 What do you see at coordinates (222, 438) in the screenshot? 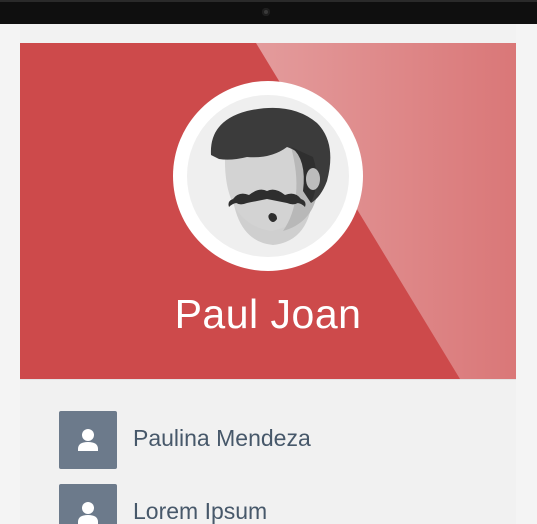
I see `list-item-label: Paulina Mendeza` at bounding box center [222, 438].